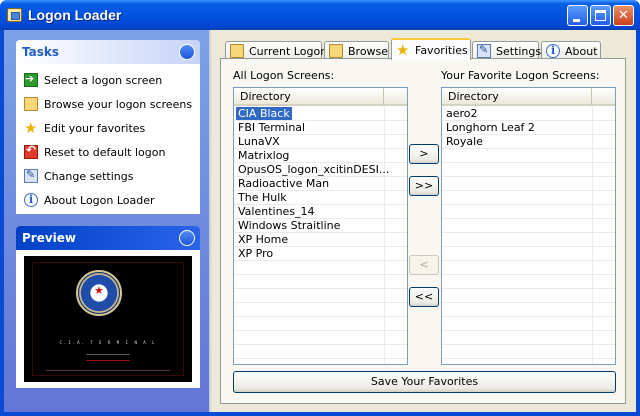 This screenshot has height=416, width=640. I want to click on list-item: FBI Terminal, so click(320, 128).